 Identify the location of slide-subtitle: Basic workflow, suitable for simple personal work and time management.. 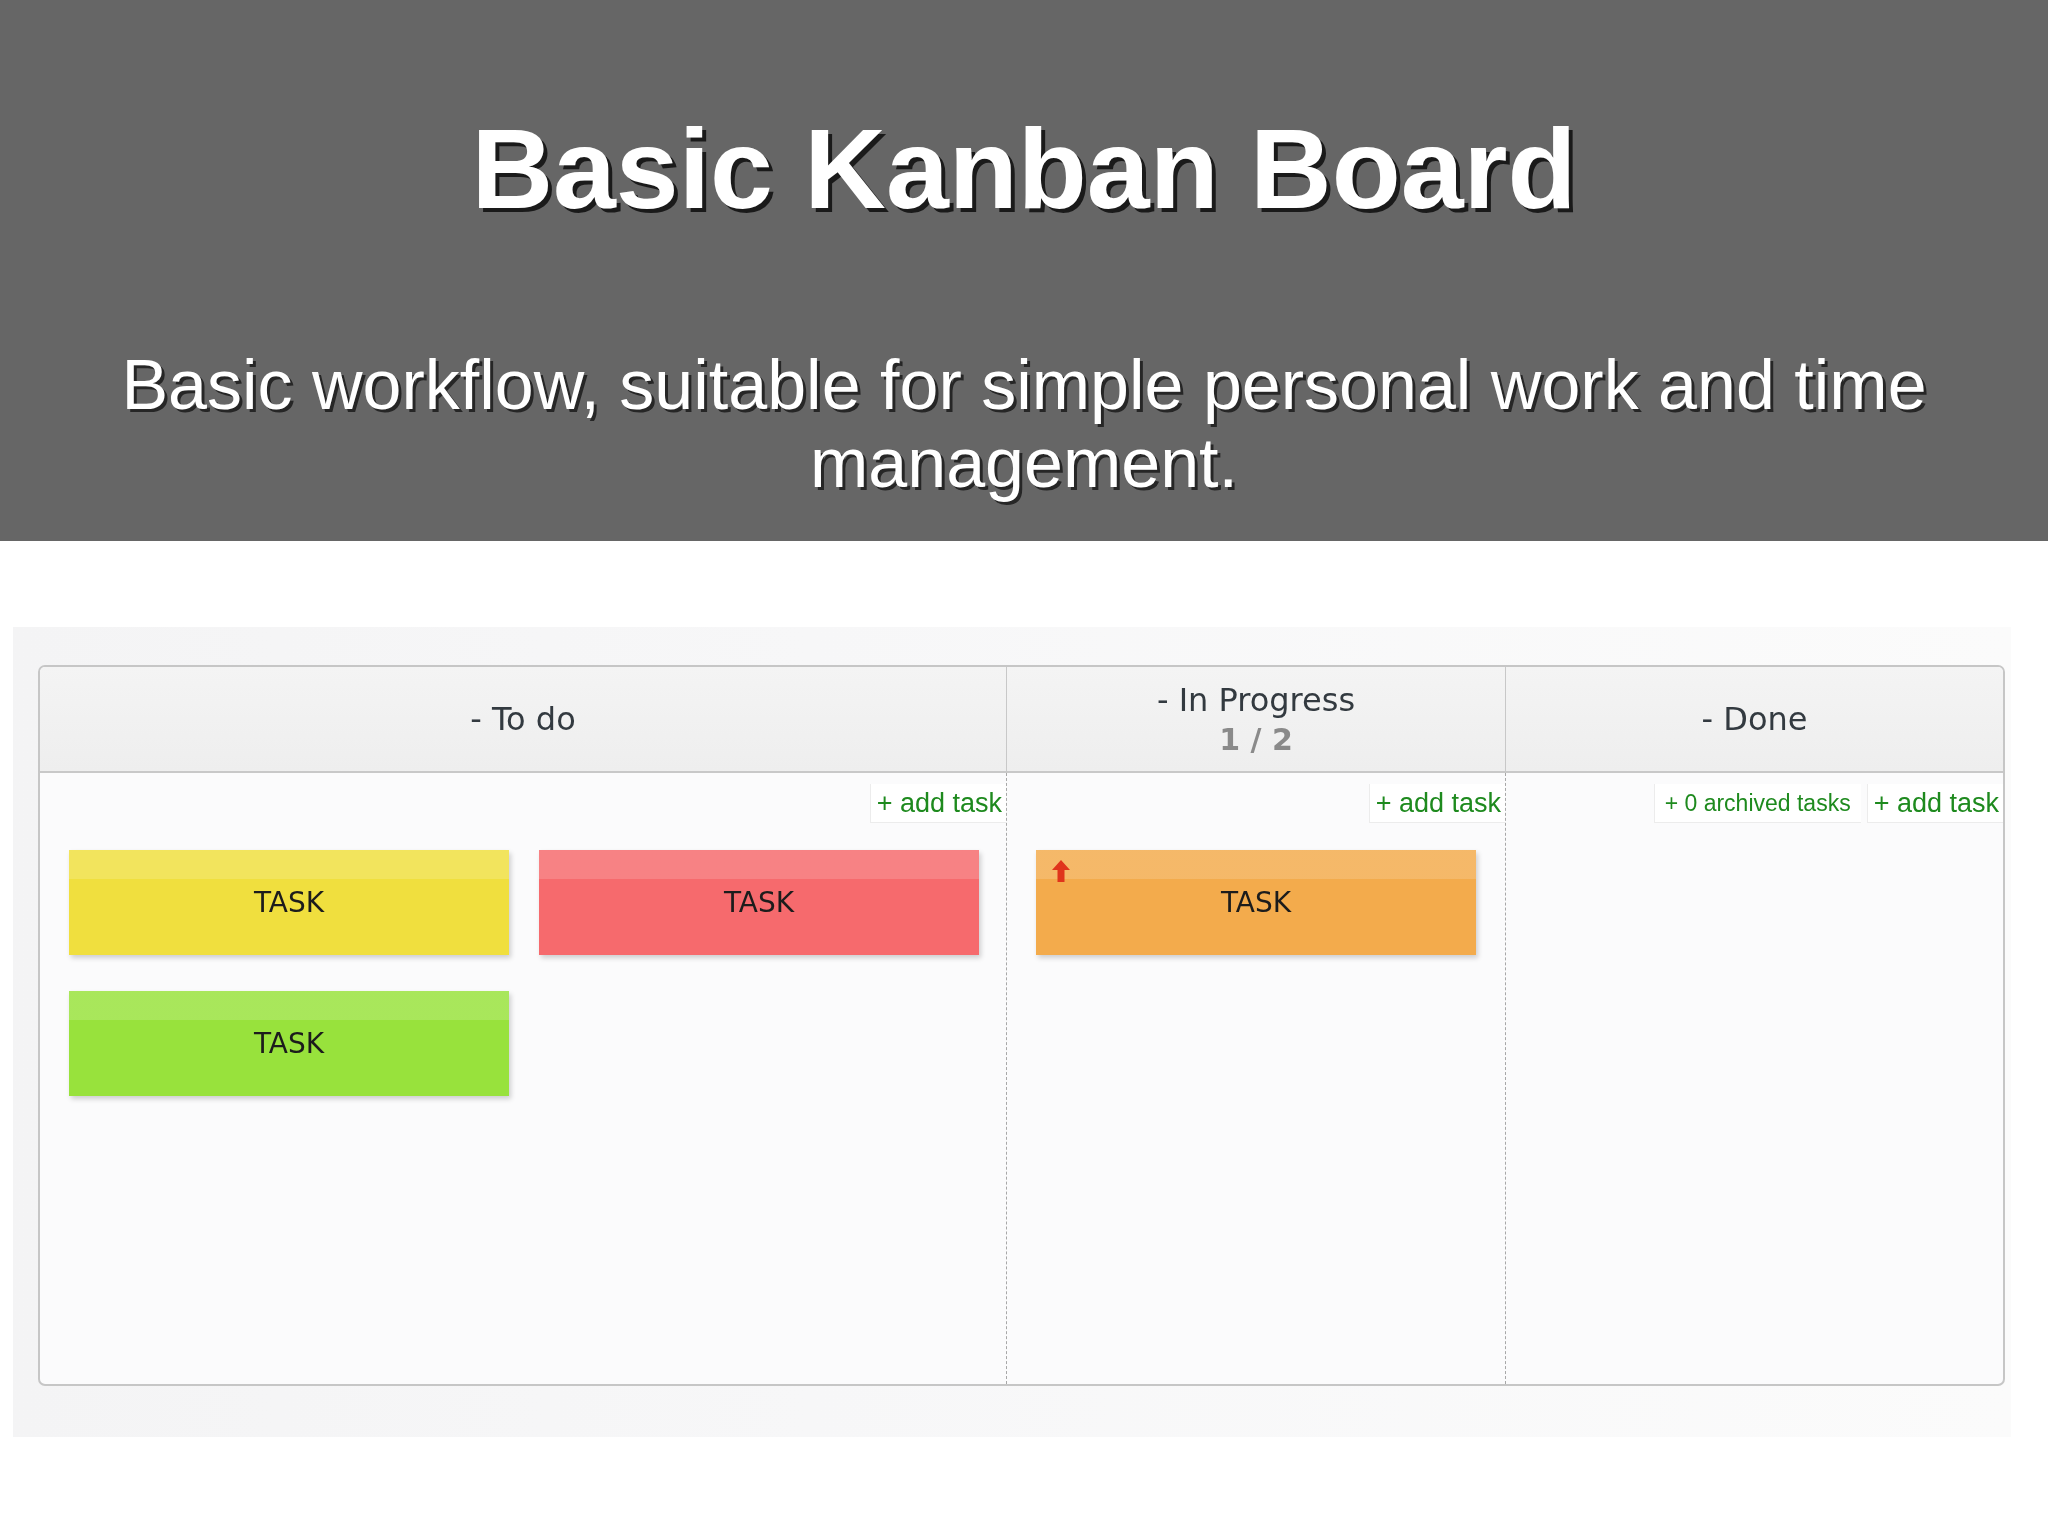
(1024, 423).